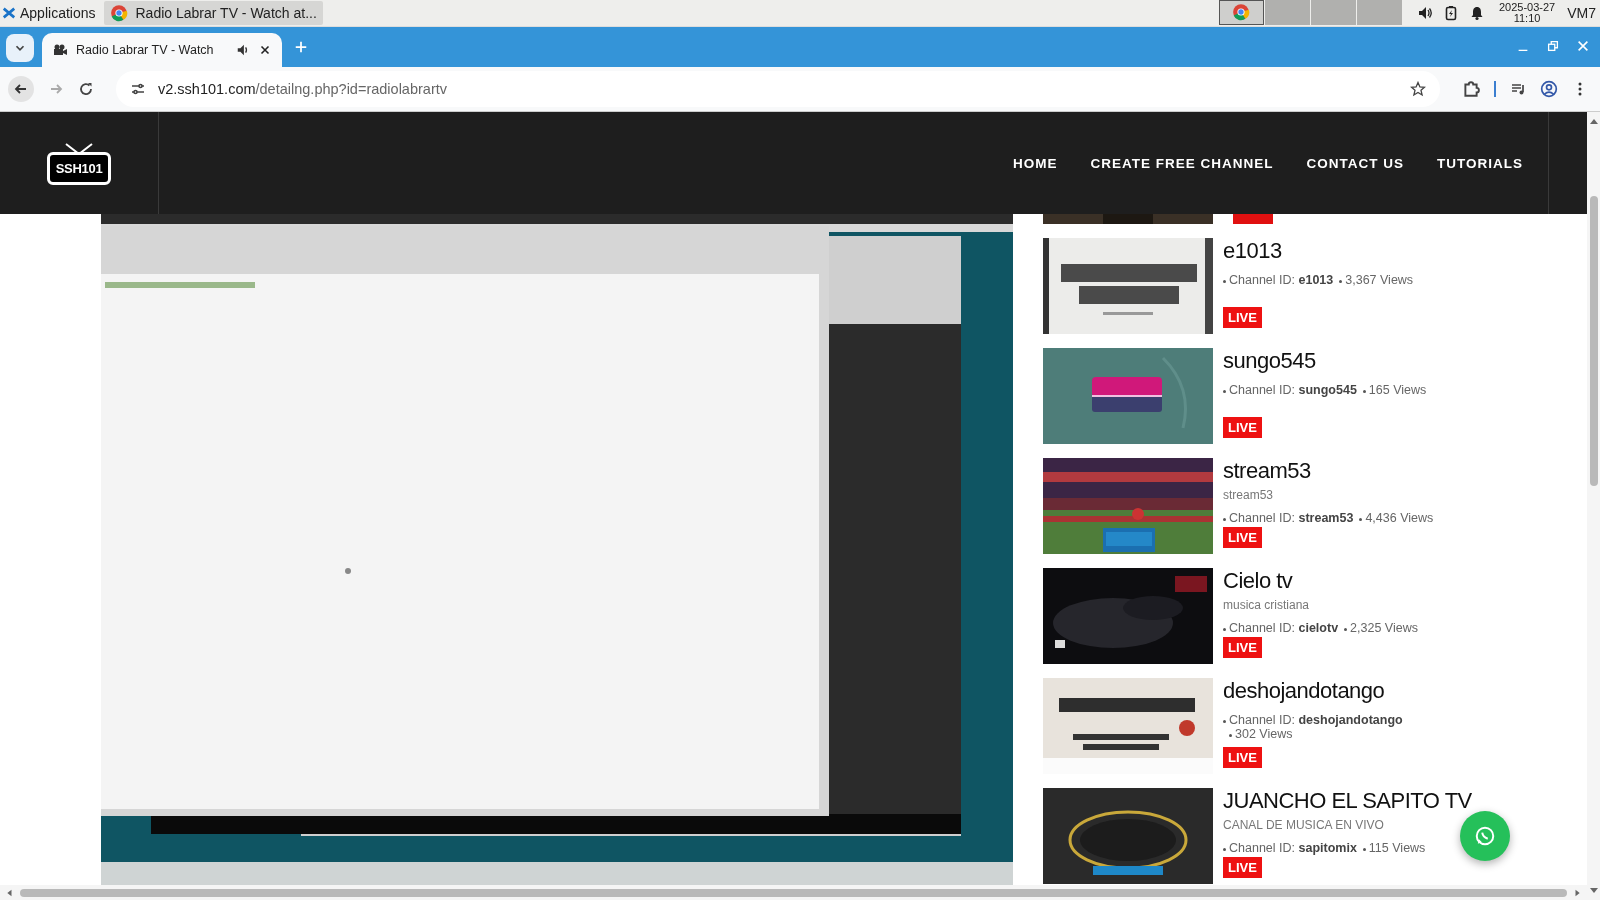 The image size is (1600, 900). Describe the element at coordinates (778, 89) in the screenshot. I see `address-bar: v2.ssh101.com/detailng.php?id=radiolabrartv` at that location.